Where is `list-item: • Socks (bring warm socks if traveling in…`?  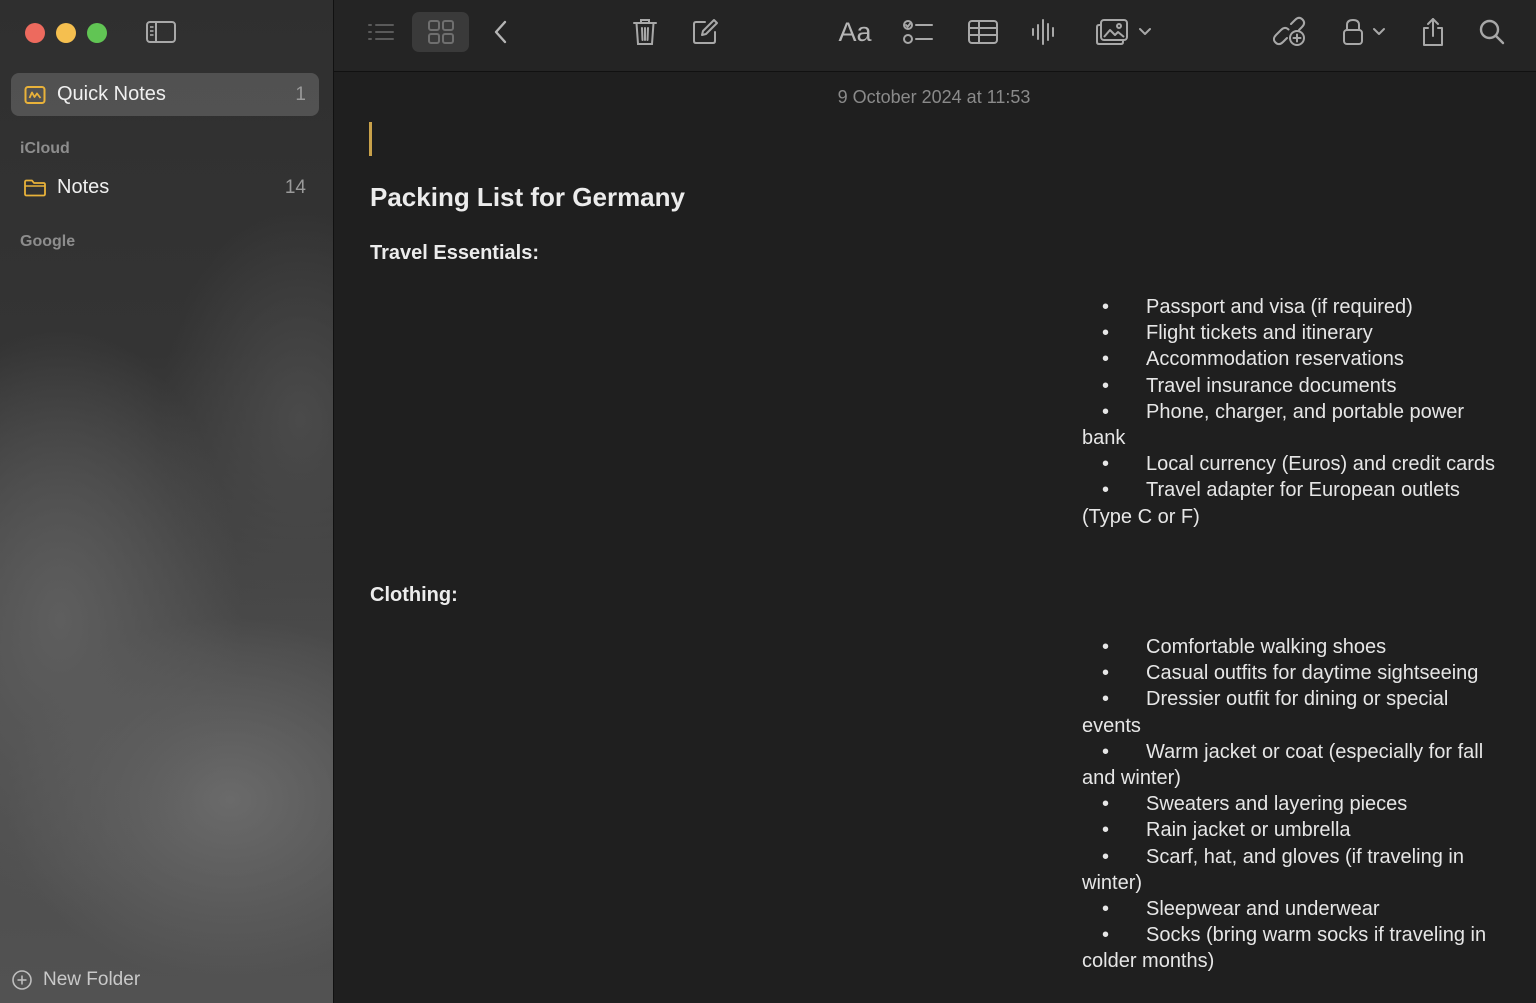 list-item: • Socks (bring warm socks if traveling in… is located at coordinates (1292, 948).